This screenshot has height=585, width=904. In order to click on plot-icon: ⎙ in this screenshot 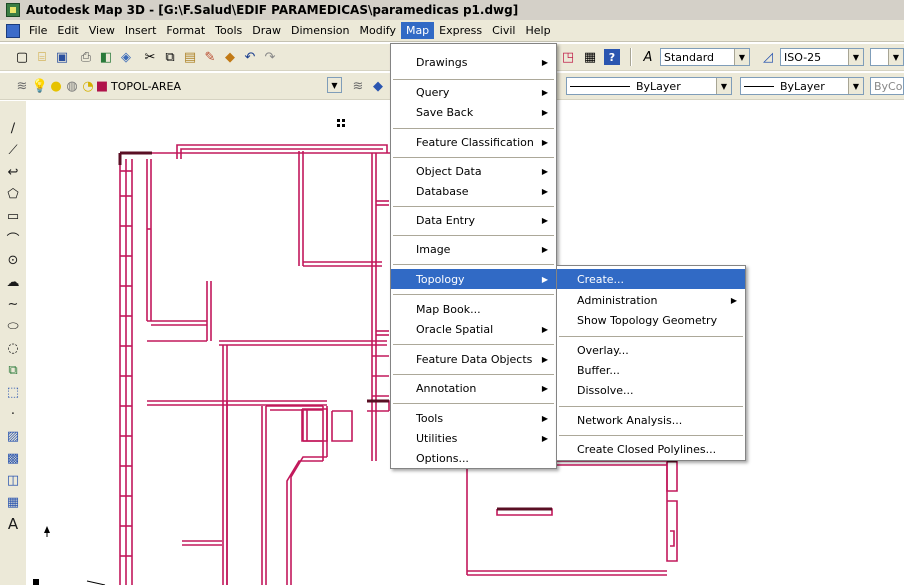, I will do `click(86, 57)`.